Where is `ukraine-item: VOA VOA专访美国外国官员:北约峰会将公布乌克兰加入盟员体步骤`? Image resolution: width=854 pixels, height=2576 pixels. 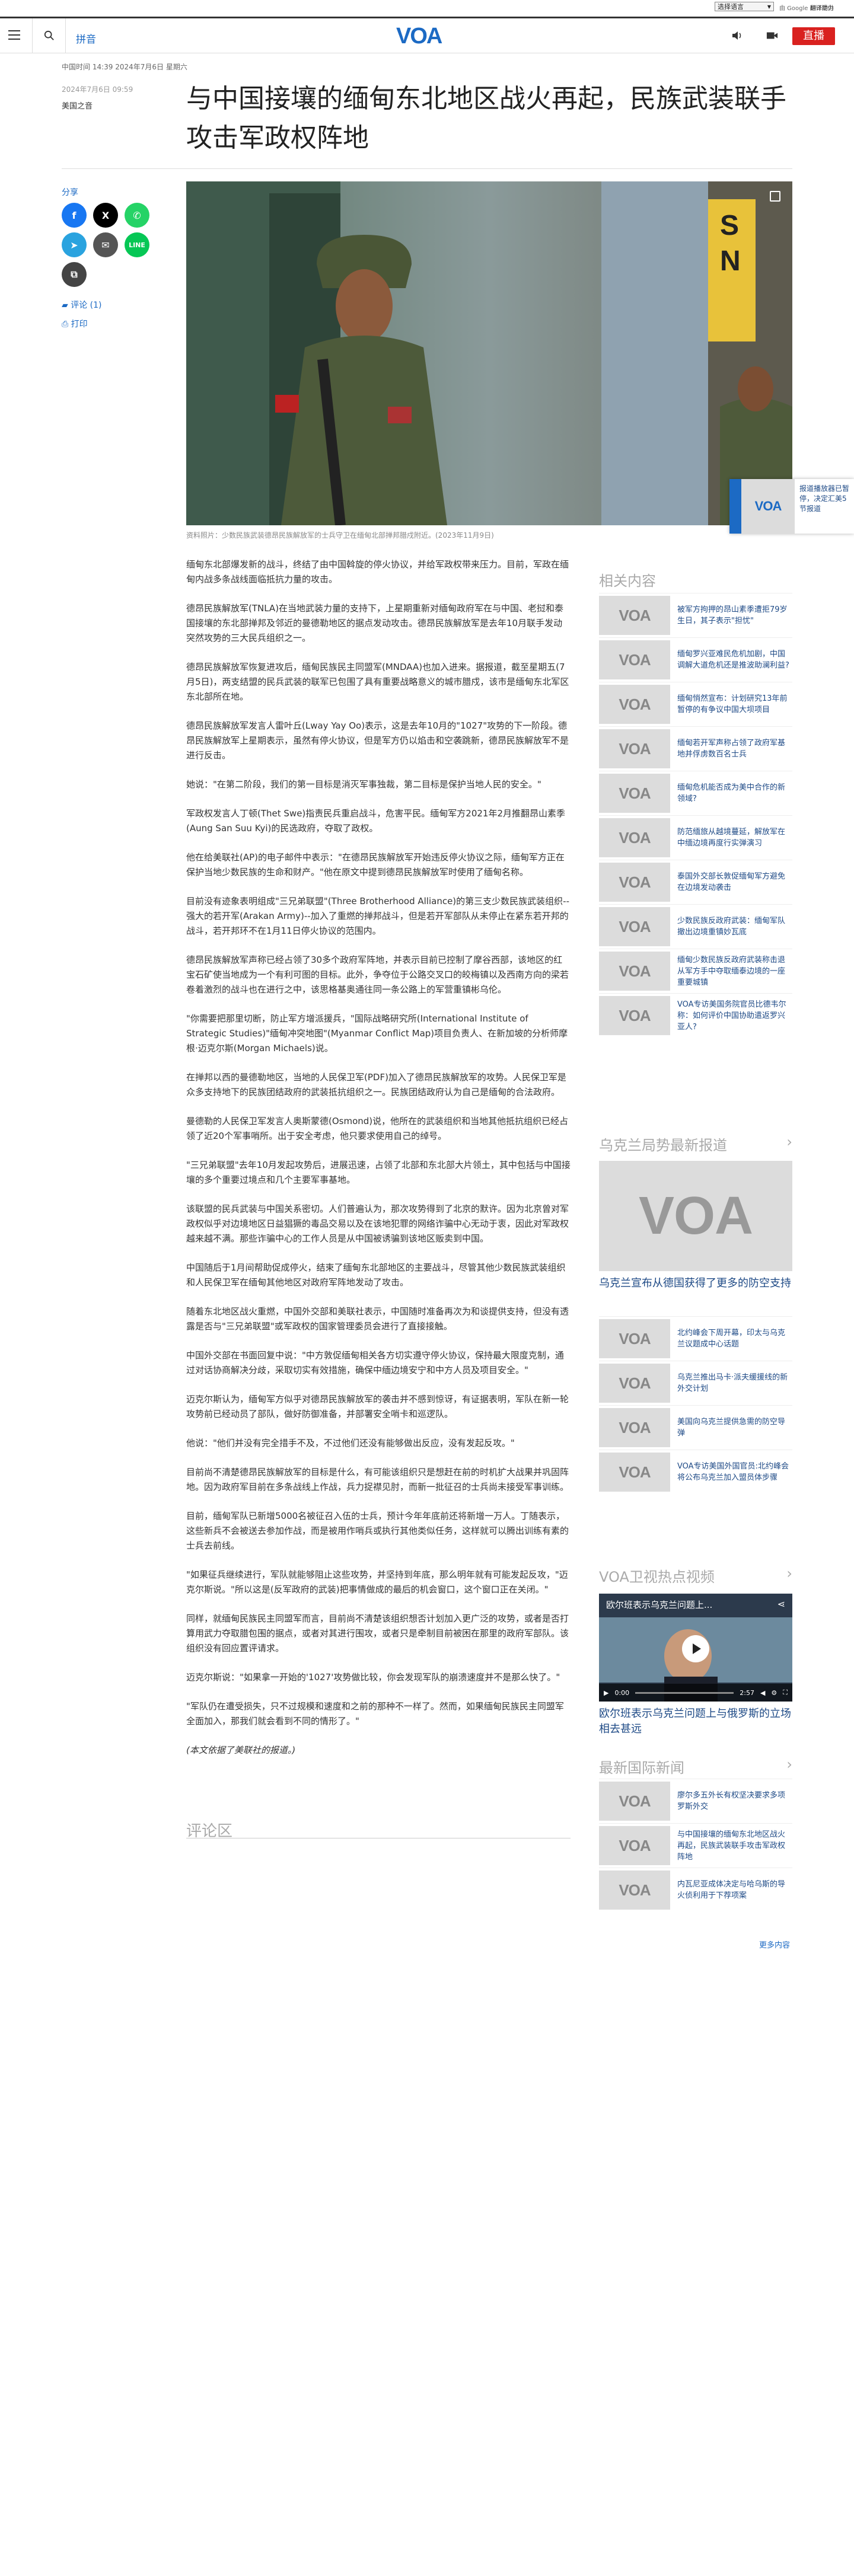 ukraine-item: VOA VOA专访美国外国官员:北约峰会将公布乌克兰加入盟员体步骤 is located at coordinates (695, 1472).